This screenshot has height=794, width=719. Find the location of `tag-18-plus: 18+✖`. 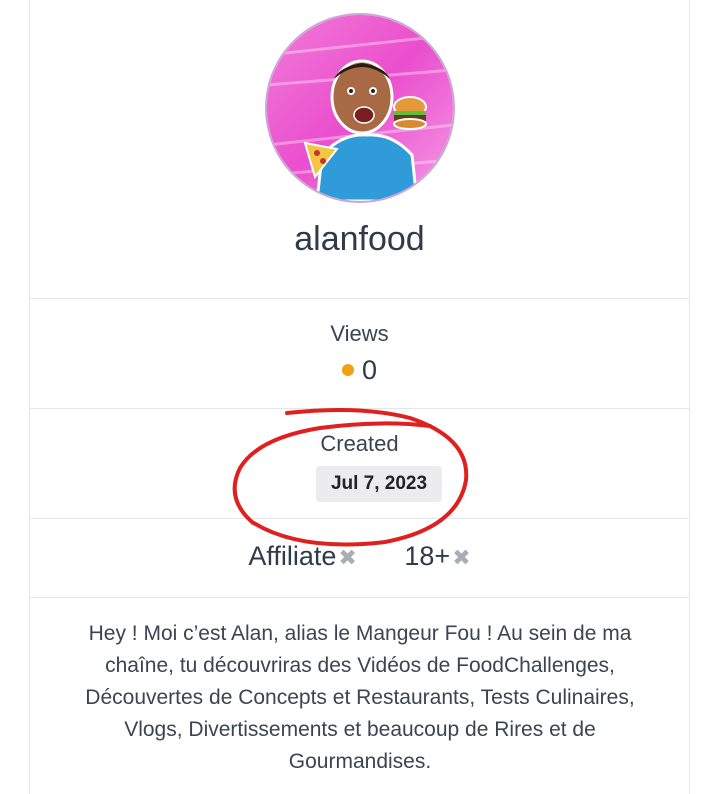

tag-18-plus: 18+✖ is located at coordinates (437, 556).